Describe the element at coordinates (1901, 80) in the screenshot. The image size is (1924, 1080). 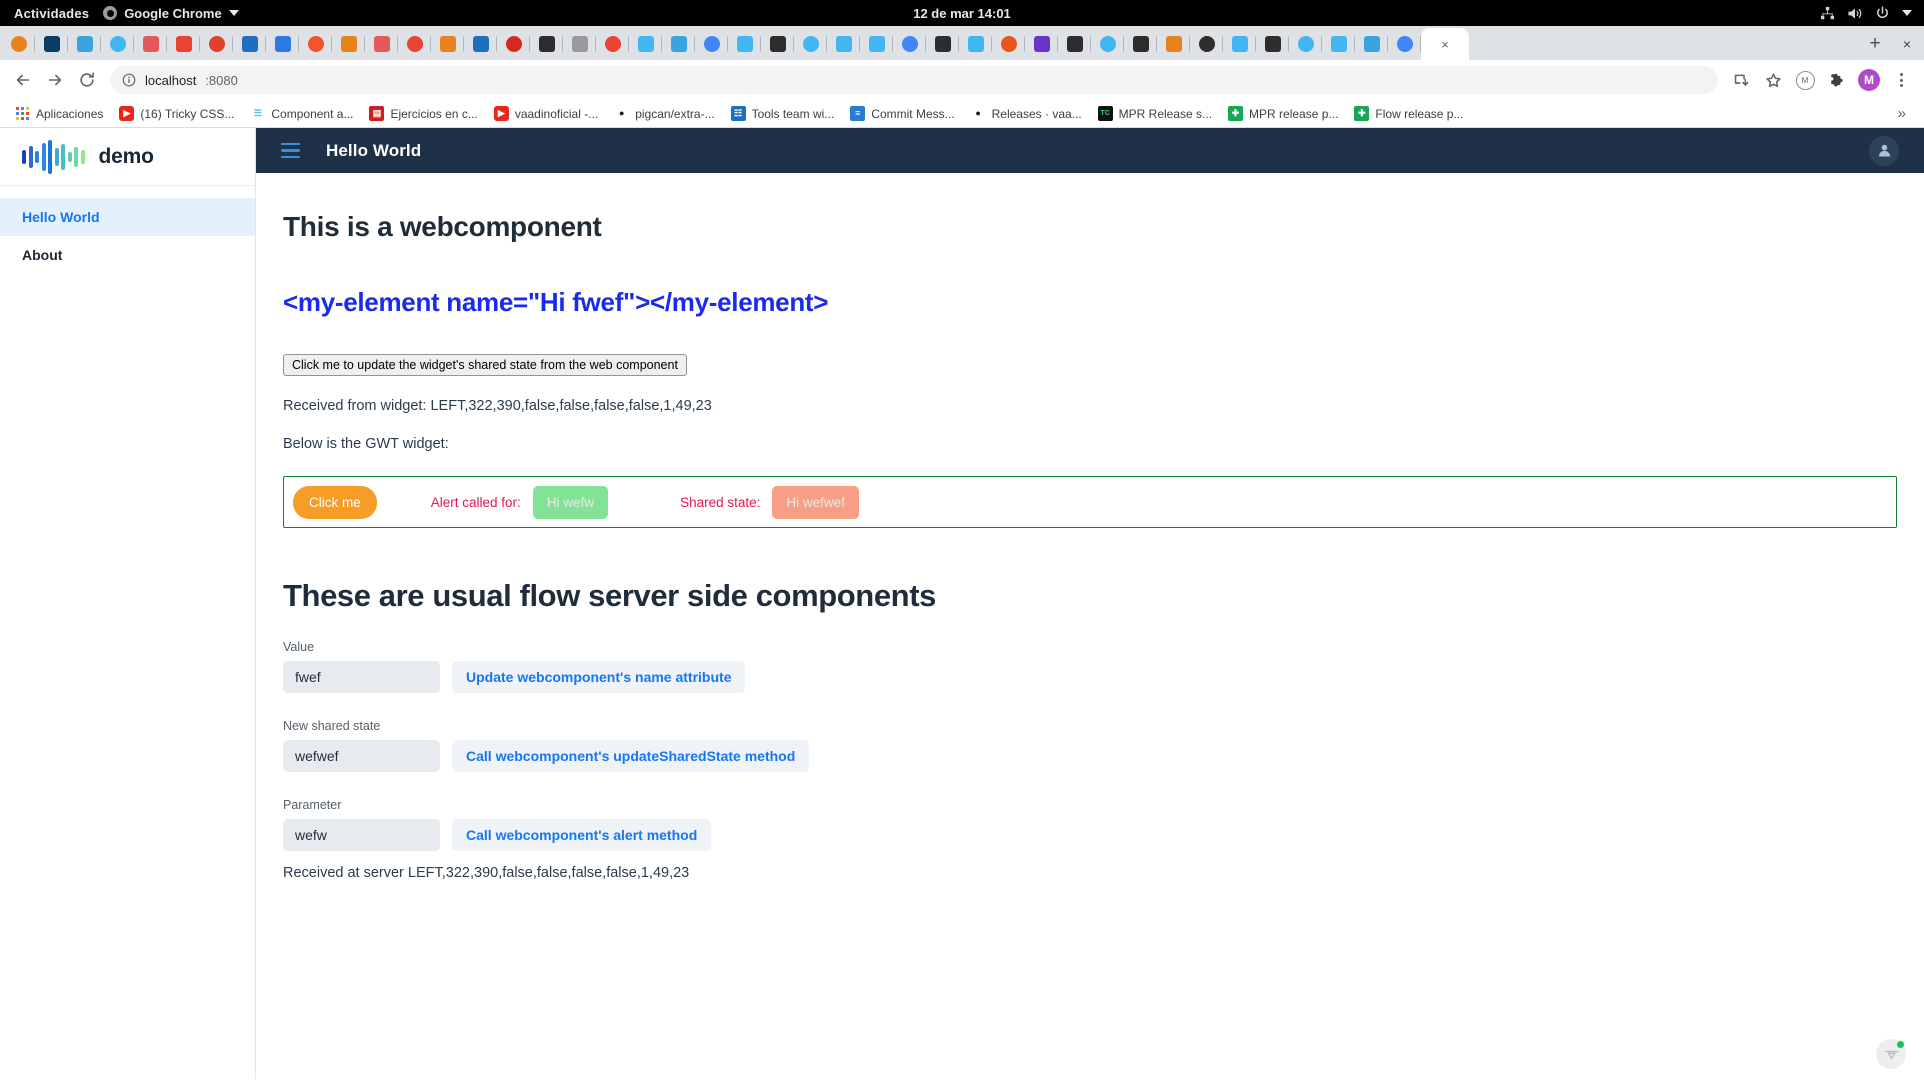
I see `three-dot-menu-icon` at that location.